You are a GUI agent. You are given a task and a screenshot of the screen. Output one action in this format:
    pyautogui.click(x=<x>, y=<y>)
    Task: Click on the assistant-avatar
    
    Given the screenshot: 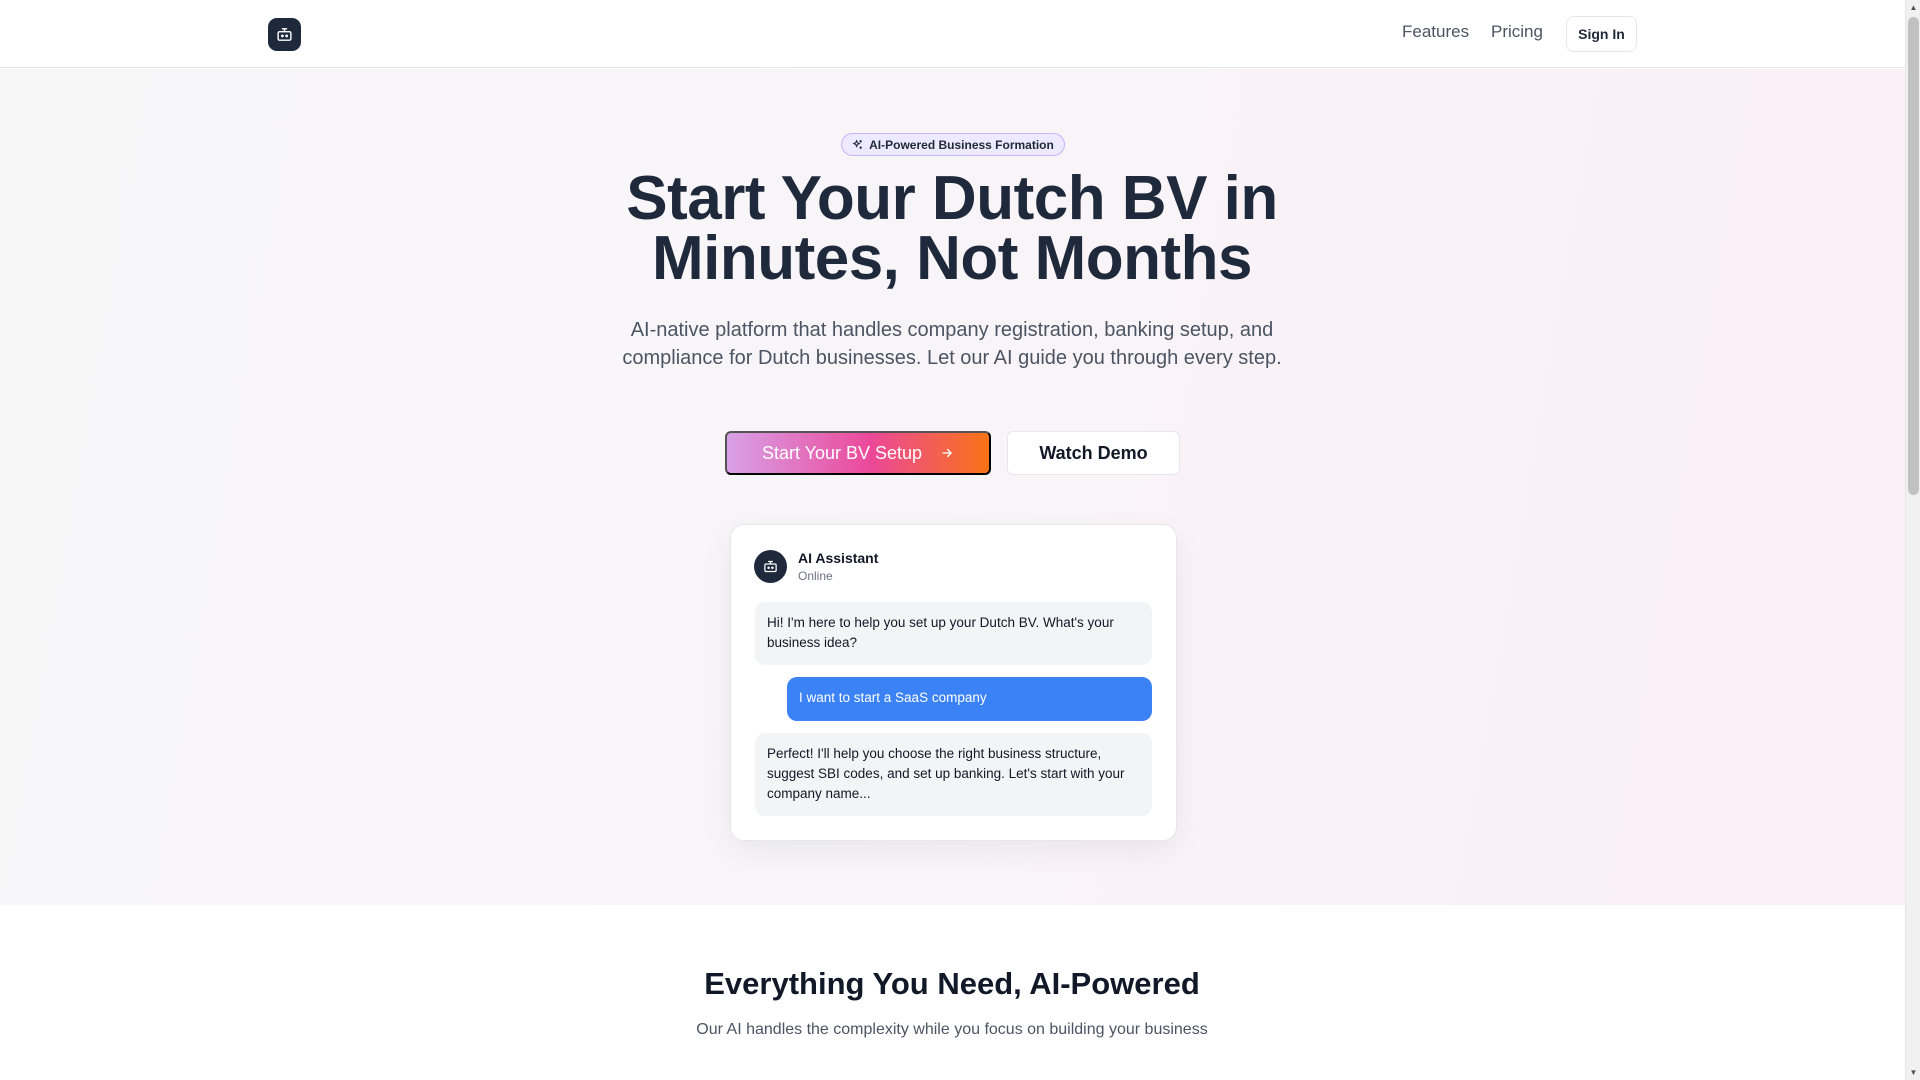 What is the action you would take?
    pyautogui.click(x=770, y=566)
    